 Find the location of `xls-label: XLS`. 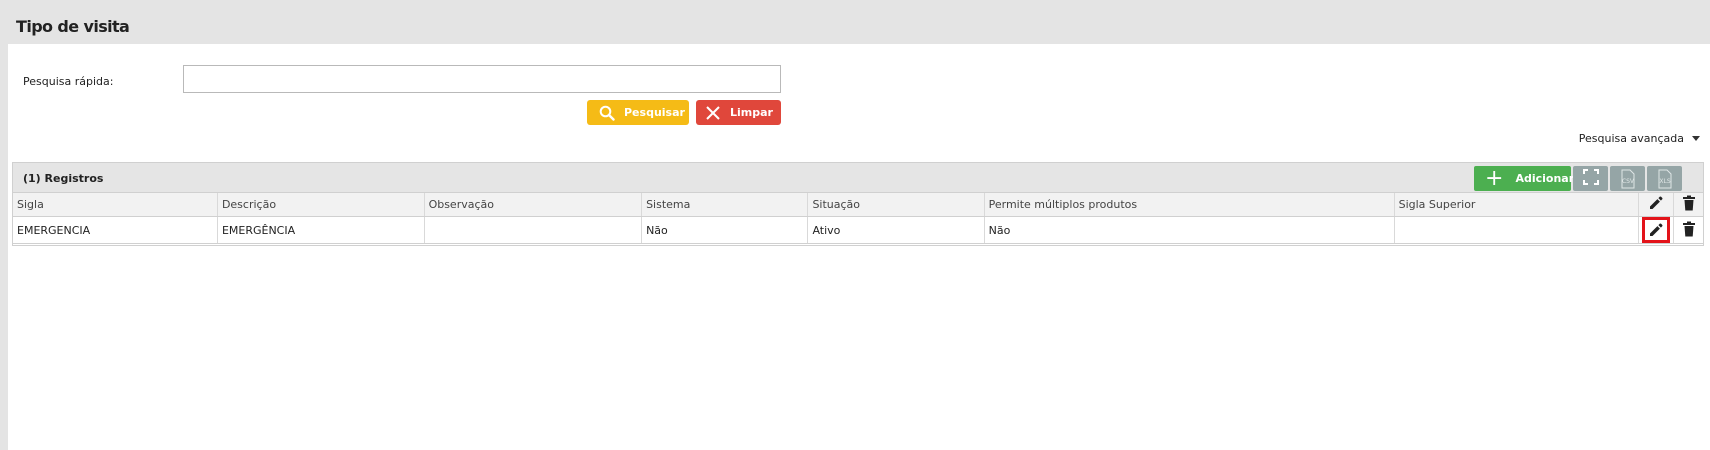

xls-label: XLS is located at coordinates (1664, 181).